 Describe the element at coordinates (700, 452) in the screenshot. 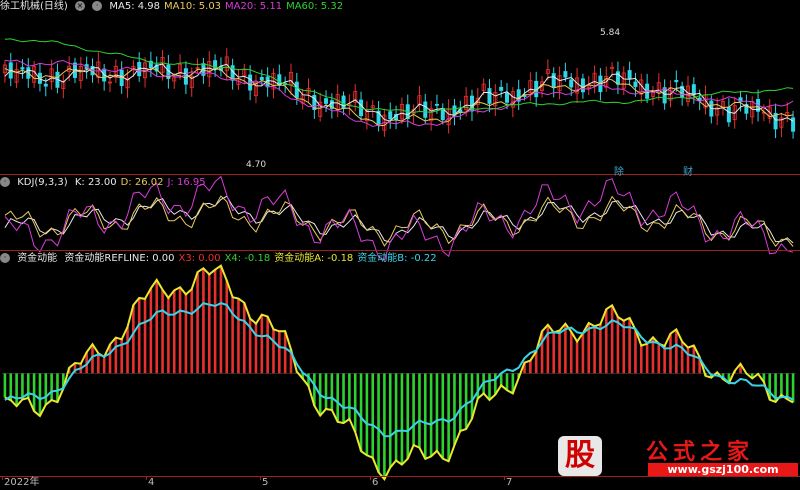

I see `watermark-name: 公式之家` at that location.